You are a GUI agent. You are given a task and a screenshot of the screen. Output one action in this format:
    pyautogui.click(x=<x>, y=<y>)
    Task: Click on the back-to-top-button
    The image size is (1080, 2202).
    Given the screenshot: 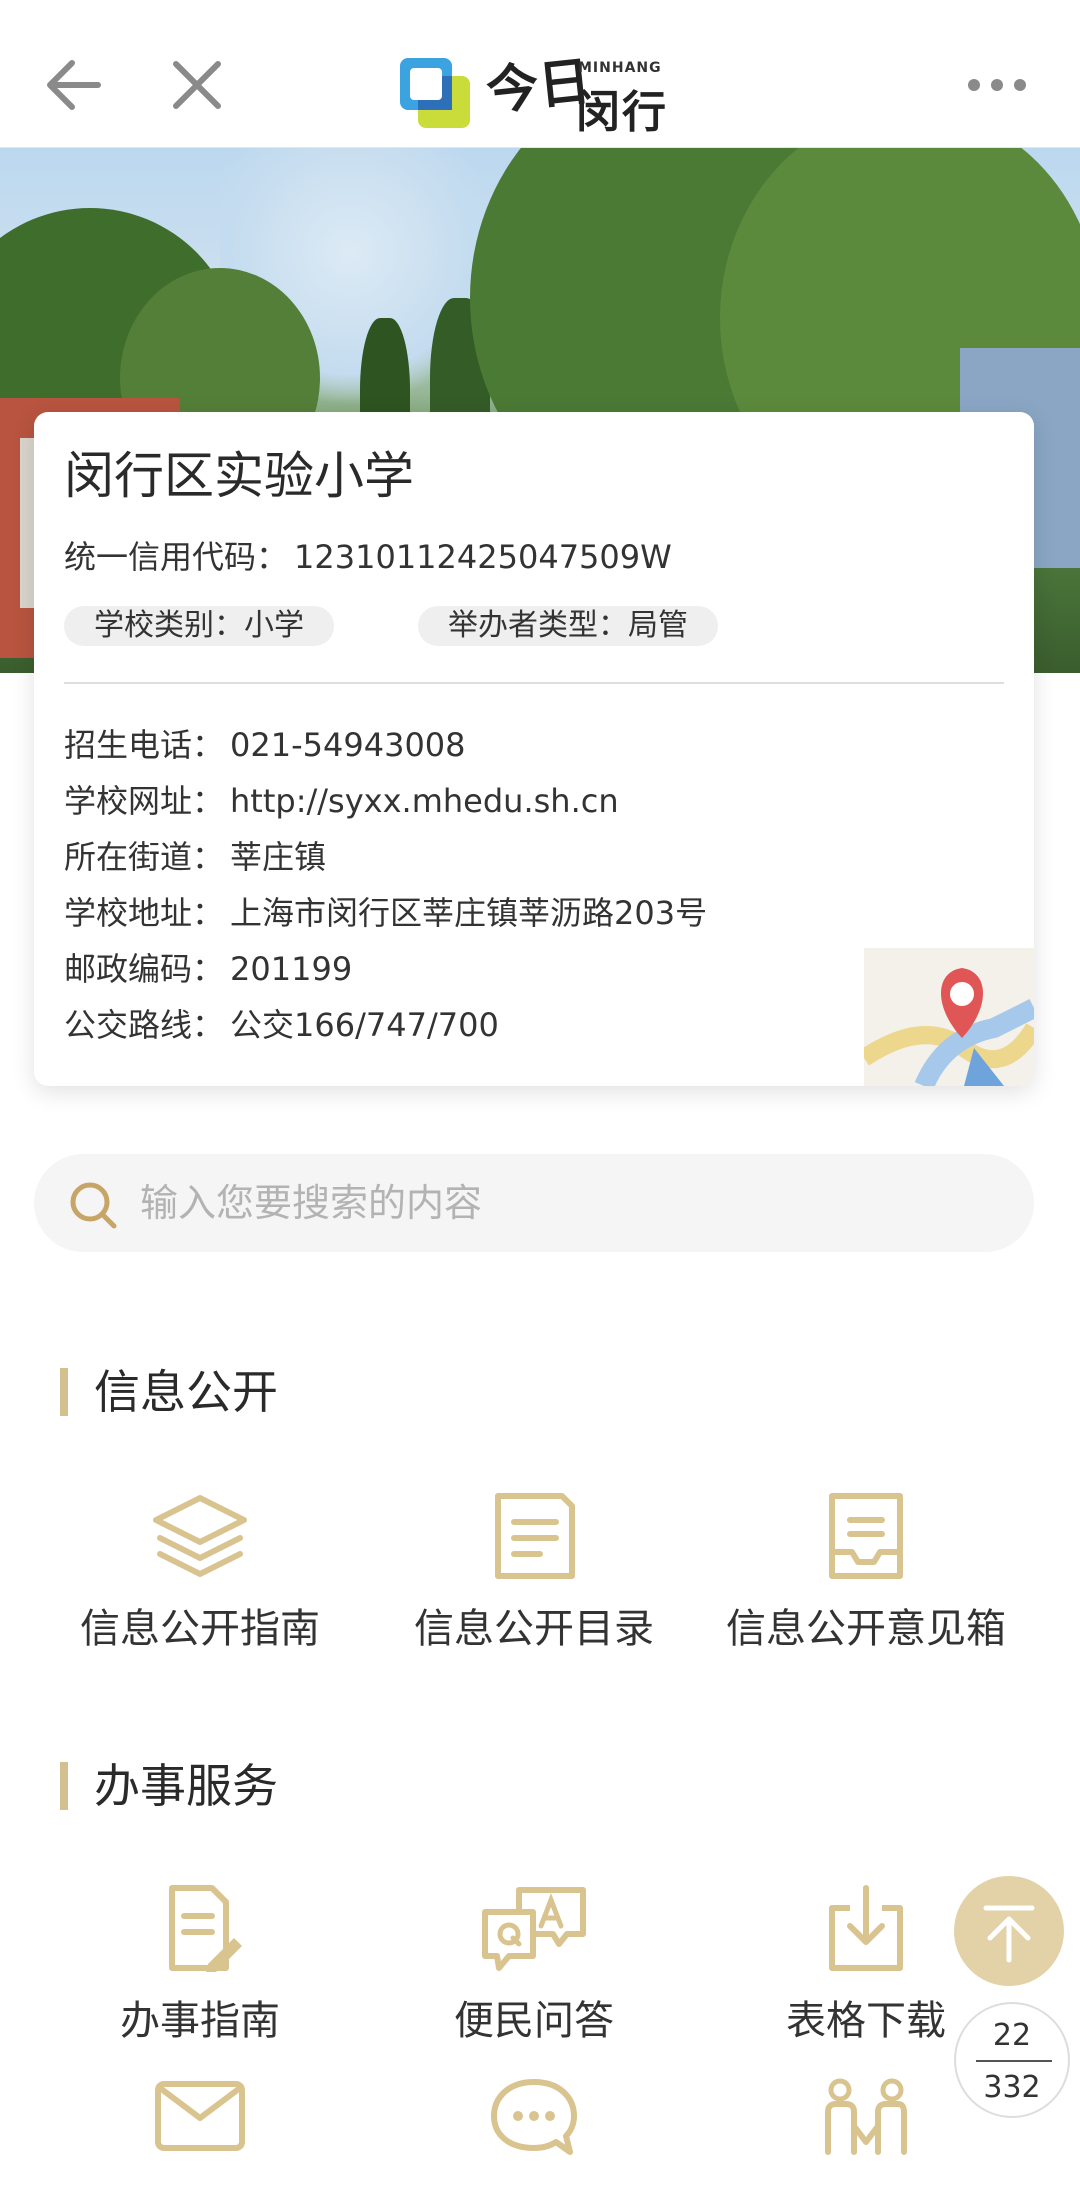 What is the action you would take?
    pyautogui.click(x=1009, y=1931)
    